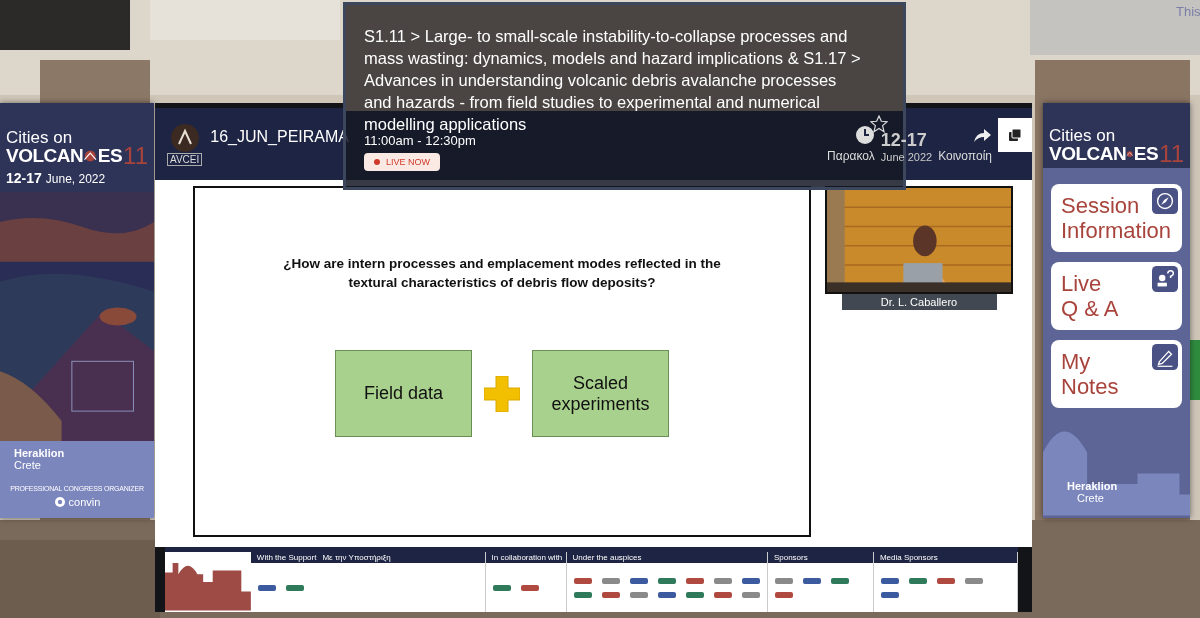 The width and height of the screenshot is (1200, 618). Describe the element at coordinates (356, 557) in the screenshot. I see `section-subheading: Με την Υποστήριξη` at that location.